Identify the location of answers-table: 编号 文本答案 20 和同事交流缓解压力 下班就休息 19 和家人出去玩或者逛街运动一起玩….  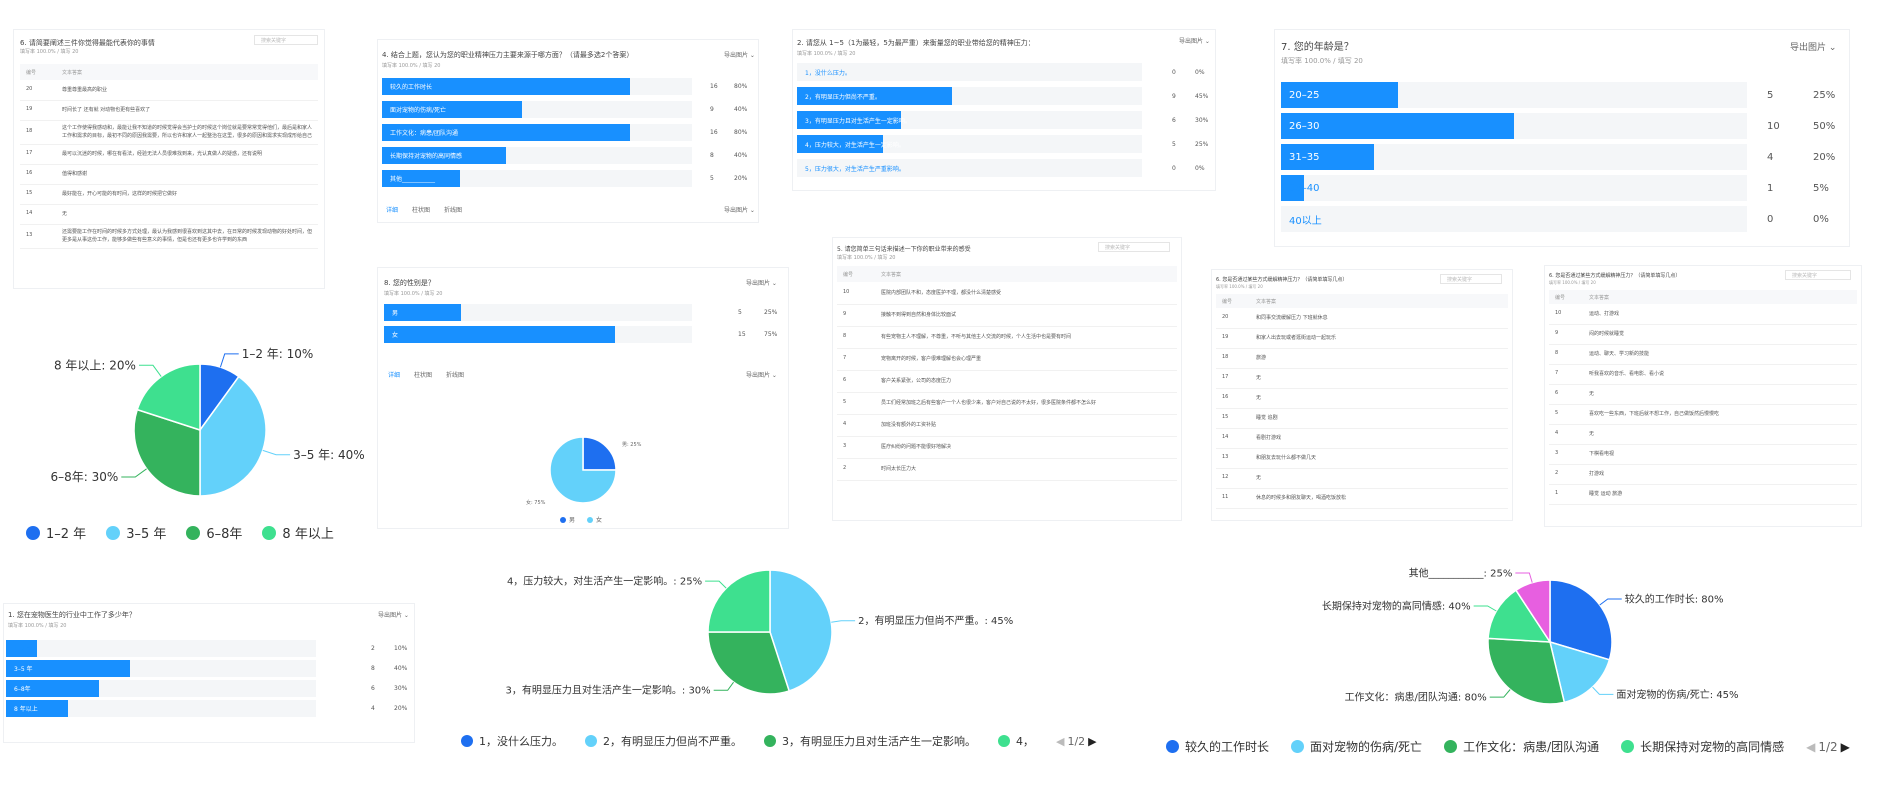
(1362, 406).